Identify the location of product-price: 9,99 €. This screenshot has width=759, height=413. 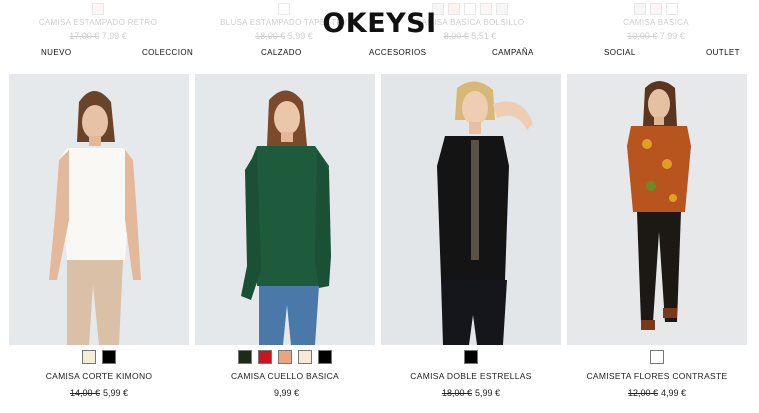
(285, 393).